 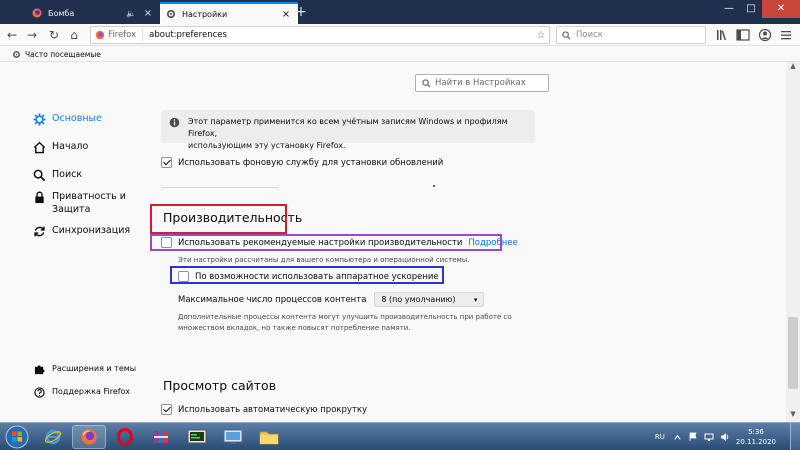 What do you see at coordinates (725, 437) in the screenshot?
I see `speaker-icon` at bounding box center [725, 437].